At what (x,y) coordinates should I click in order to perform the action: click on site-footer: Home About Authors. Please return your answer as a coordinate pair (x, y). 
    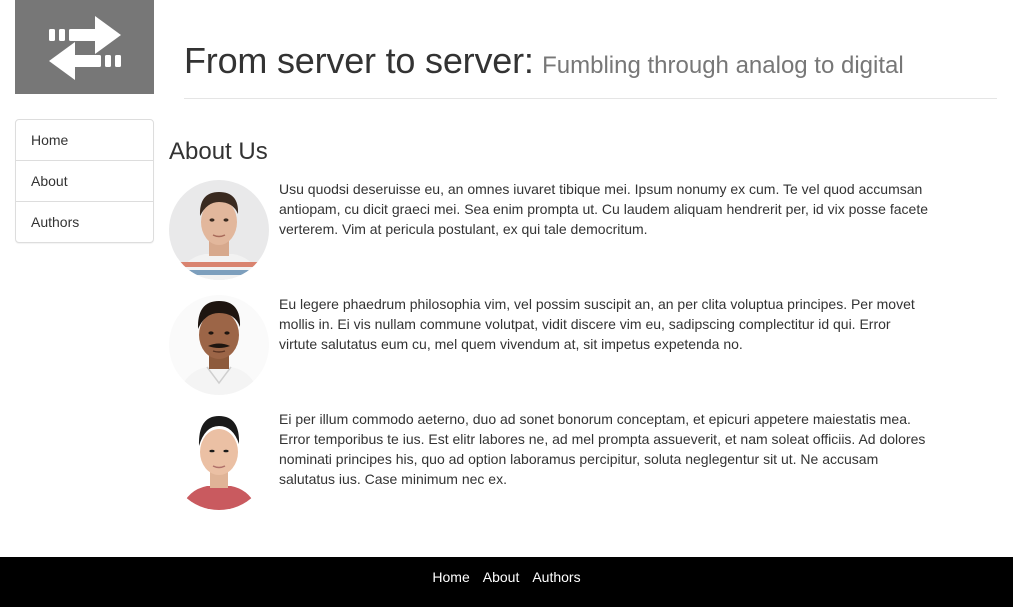
    Looking at the image, I should click on (506, 582).